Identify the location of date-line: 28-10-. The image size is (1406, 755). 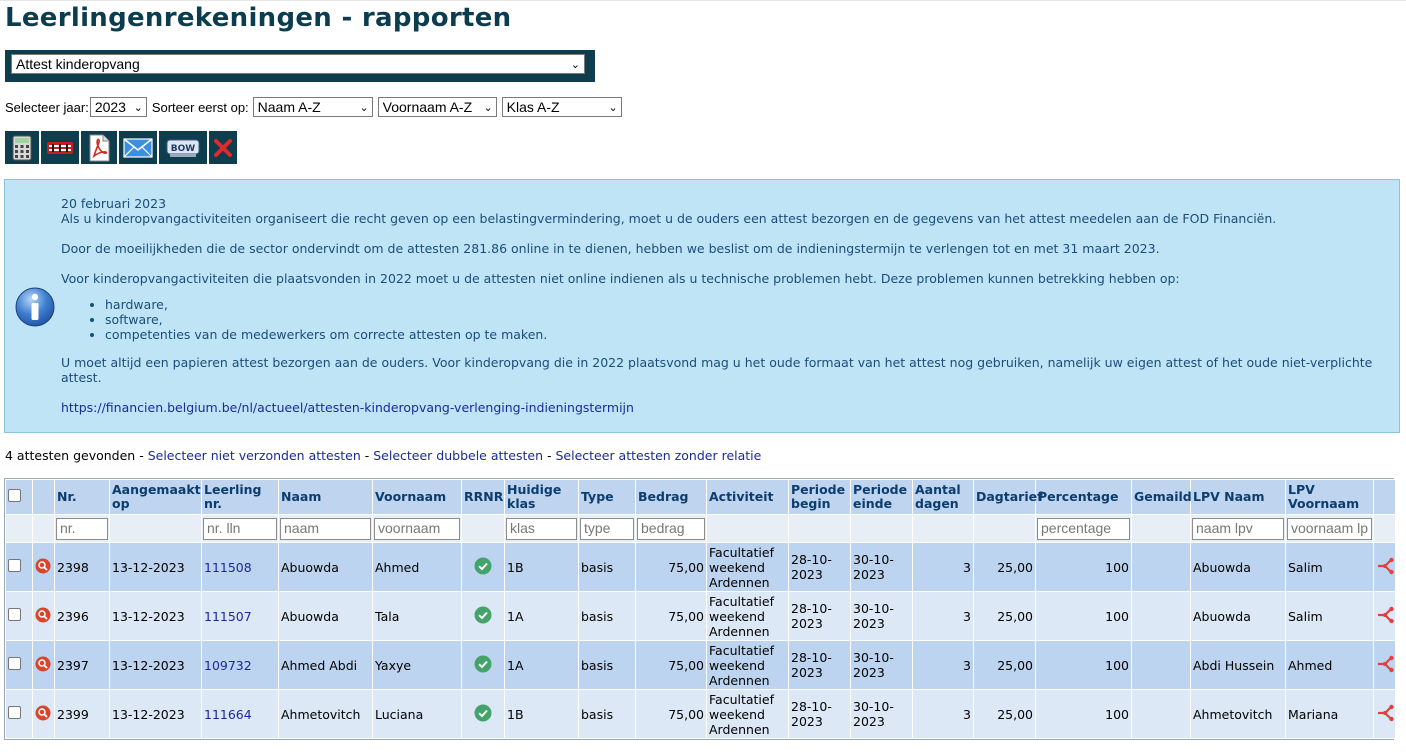
(811, 706).